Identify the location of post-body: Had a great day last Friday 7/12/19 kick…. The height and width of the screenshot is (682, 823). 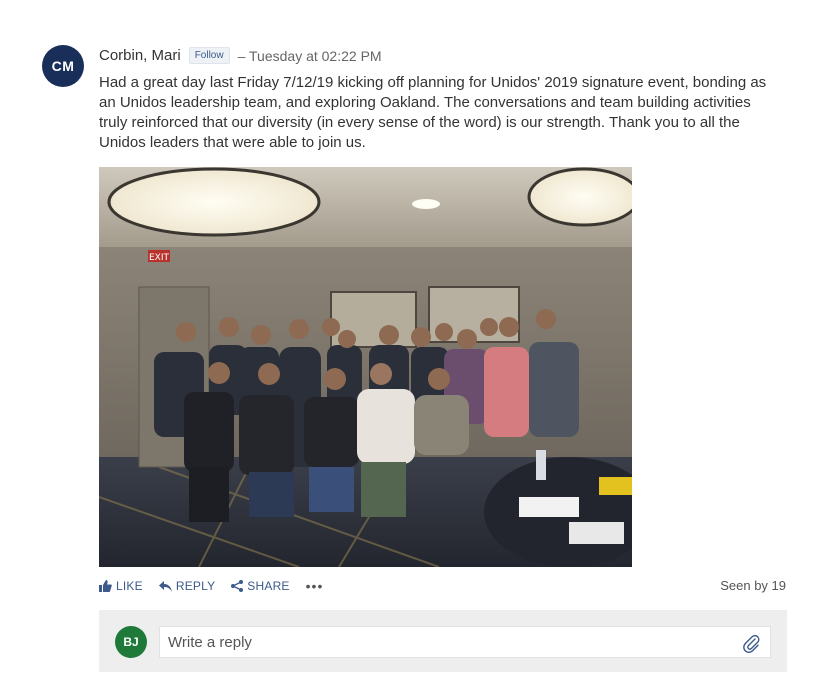
(433, 112).